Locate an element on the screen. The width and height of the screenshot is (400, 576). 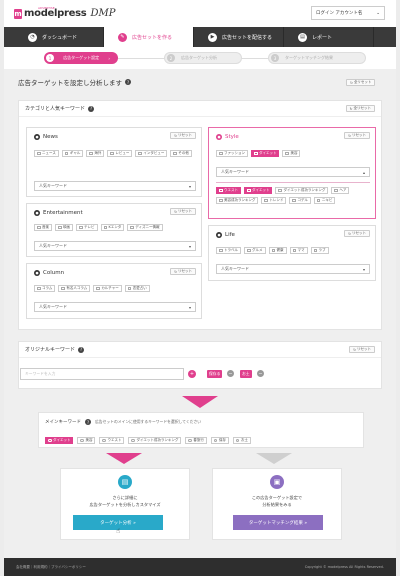
chip-health: 健康 is located at coordinates (277, 250).